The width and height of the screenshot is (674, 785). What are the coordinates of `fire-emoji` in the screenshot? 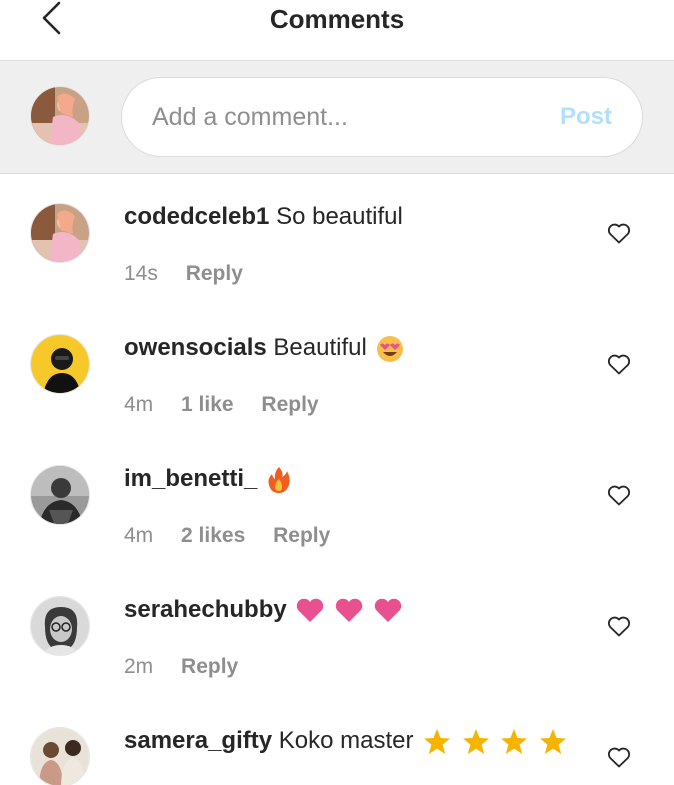 It's located at (279, 480).